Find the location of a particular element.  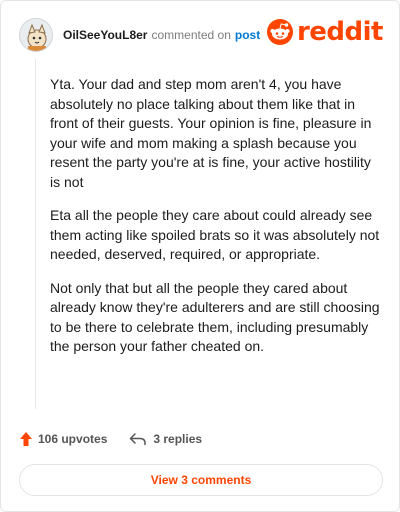

reddit-wordmark: reddit is located at coordinates (340, 32).